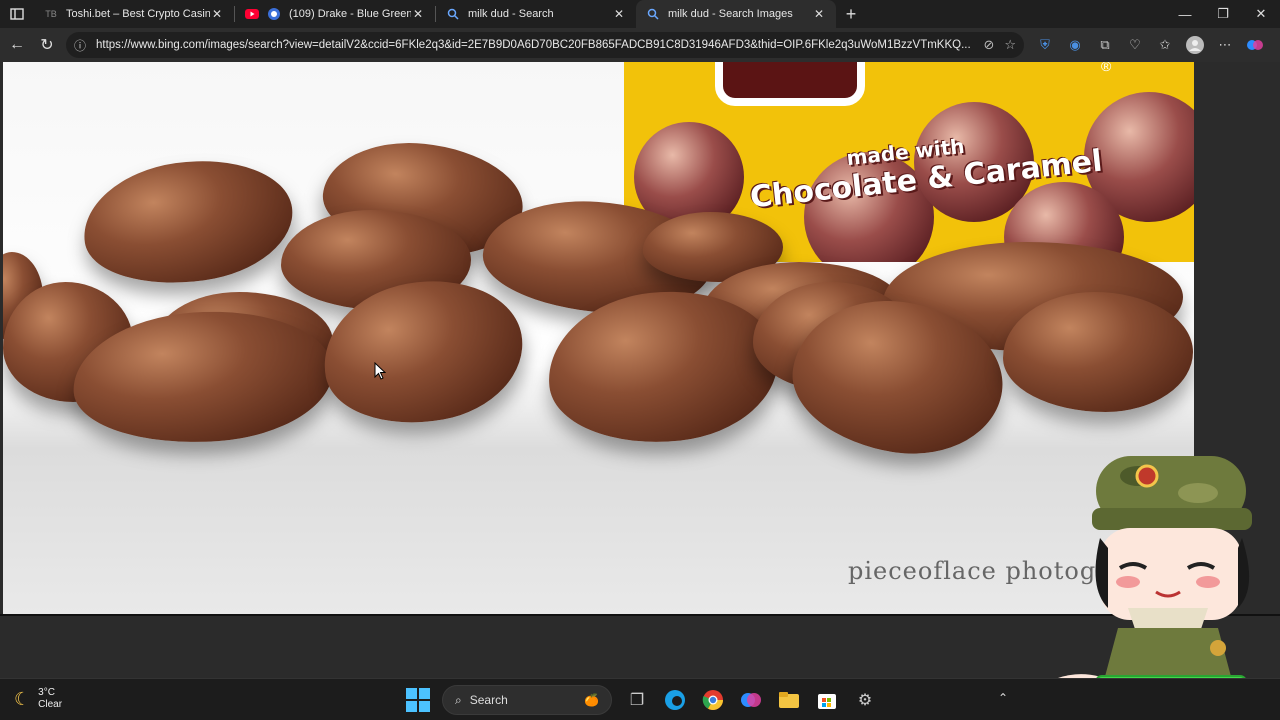 This screenshot has height=720, width=1280. Describe the element at coordinates (50, 704) in the screenshot. I see `weather-desc: Clear` at that location.